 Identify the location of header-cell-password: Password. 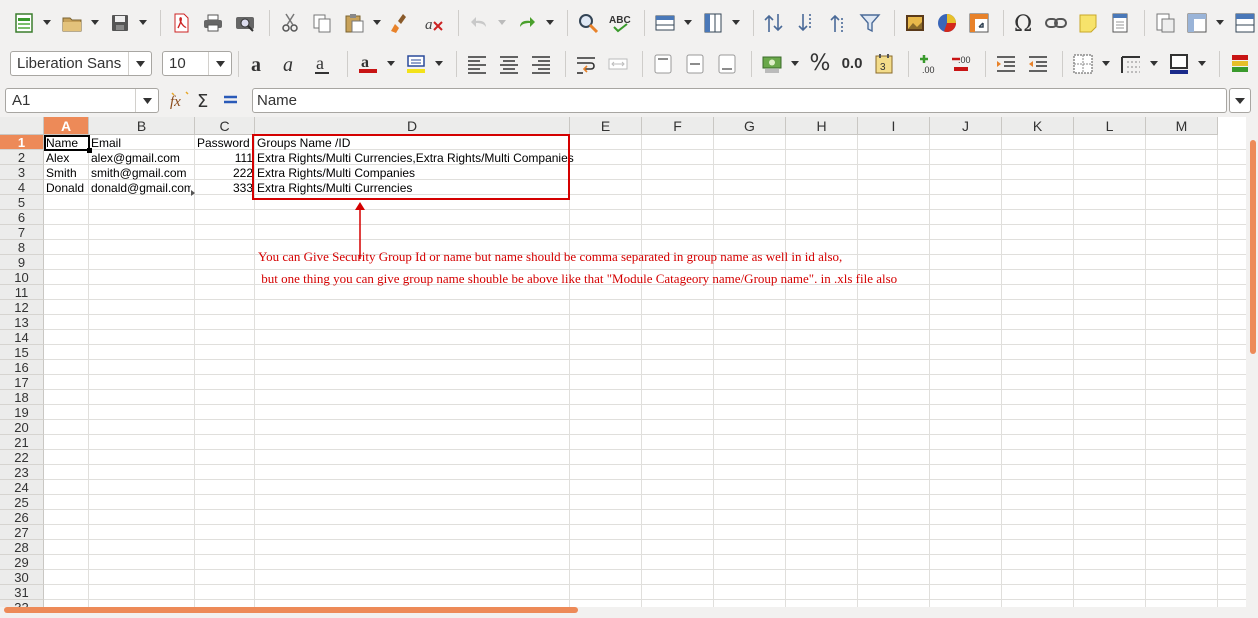
(223, 143).